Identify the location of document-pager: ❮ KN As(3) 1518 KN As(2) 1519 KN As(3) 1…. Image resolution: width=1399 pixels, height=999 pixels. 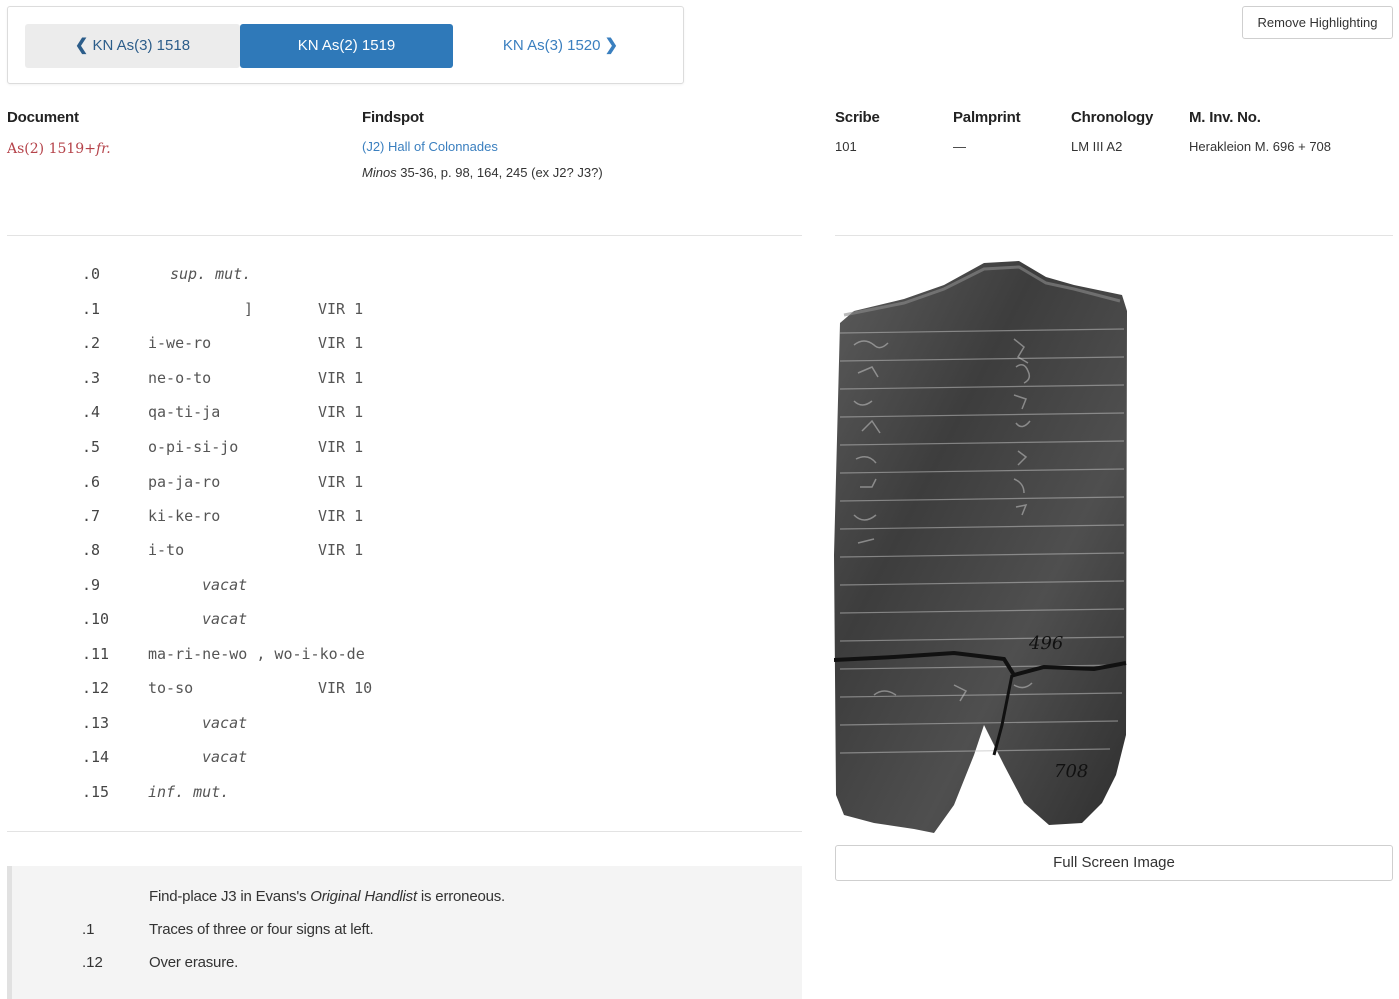
(345, 45).